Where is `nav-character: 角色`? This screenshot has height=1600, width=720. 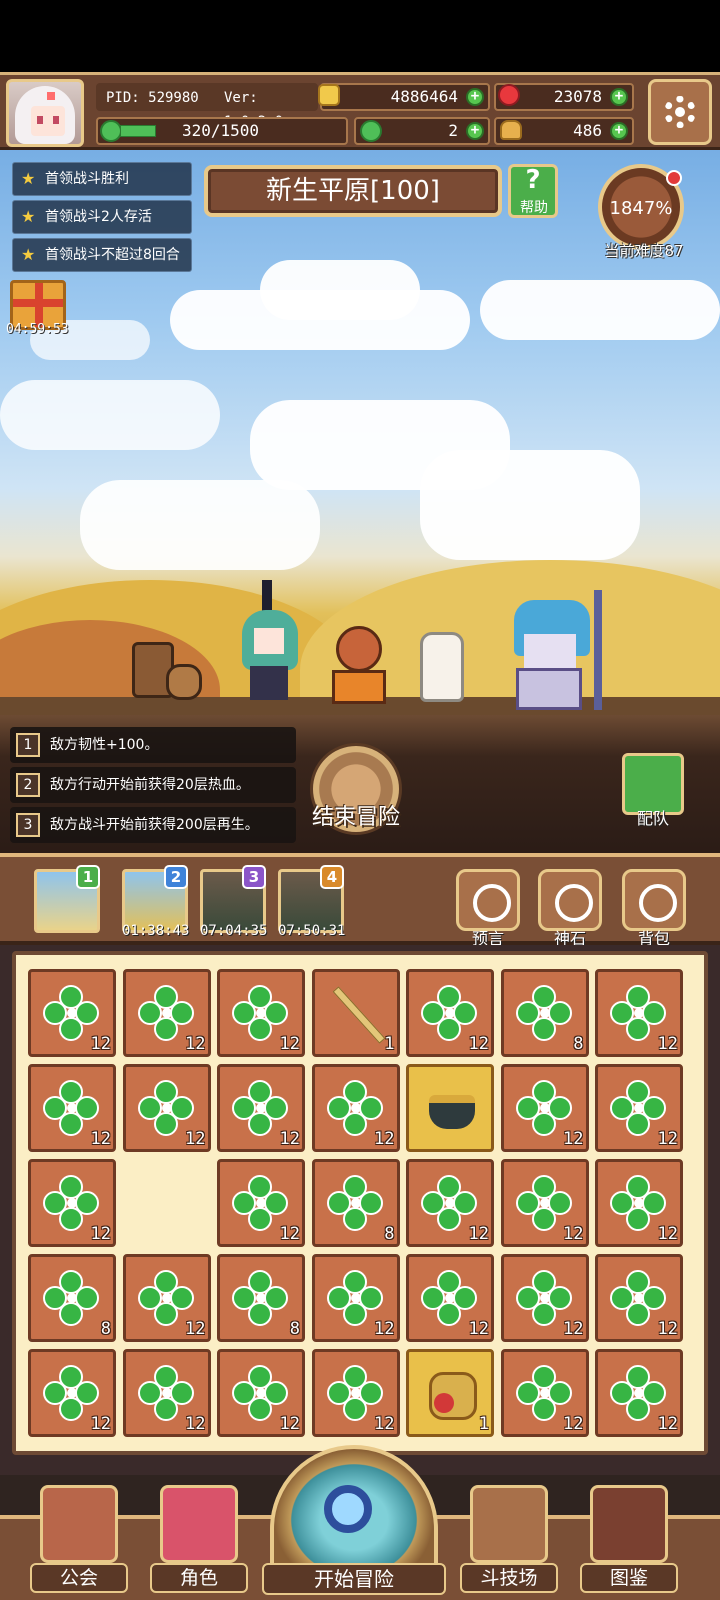 nav-character: 角色 is located at coordinates (199, 1537).